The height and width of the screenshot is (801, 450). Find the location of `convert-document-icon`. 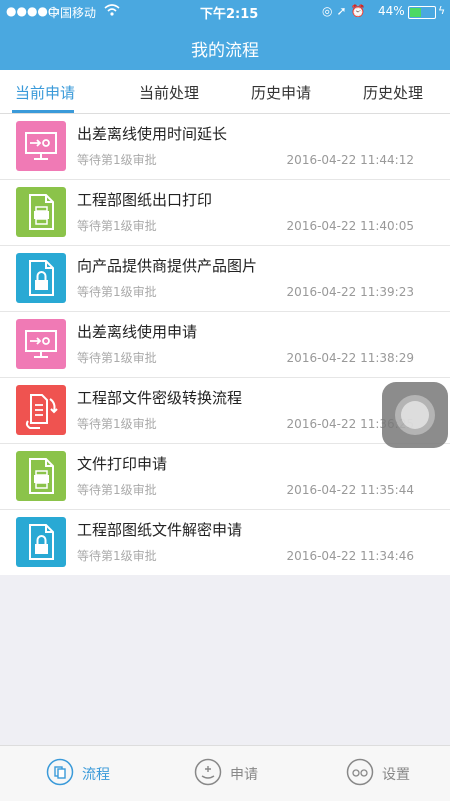

convert-document-icon is located at coordinates (41, 410).